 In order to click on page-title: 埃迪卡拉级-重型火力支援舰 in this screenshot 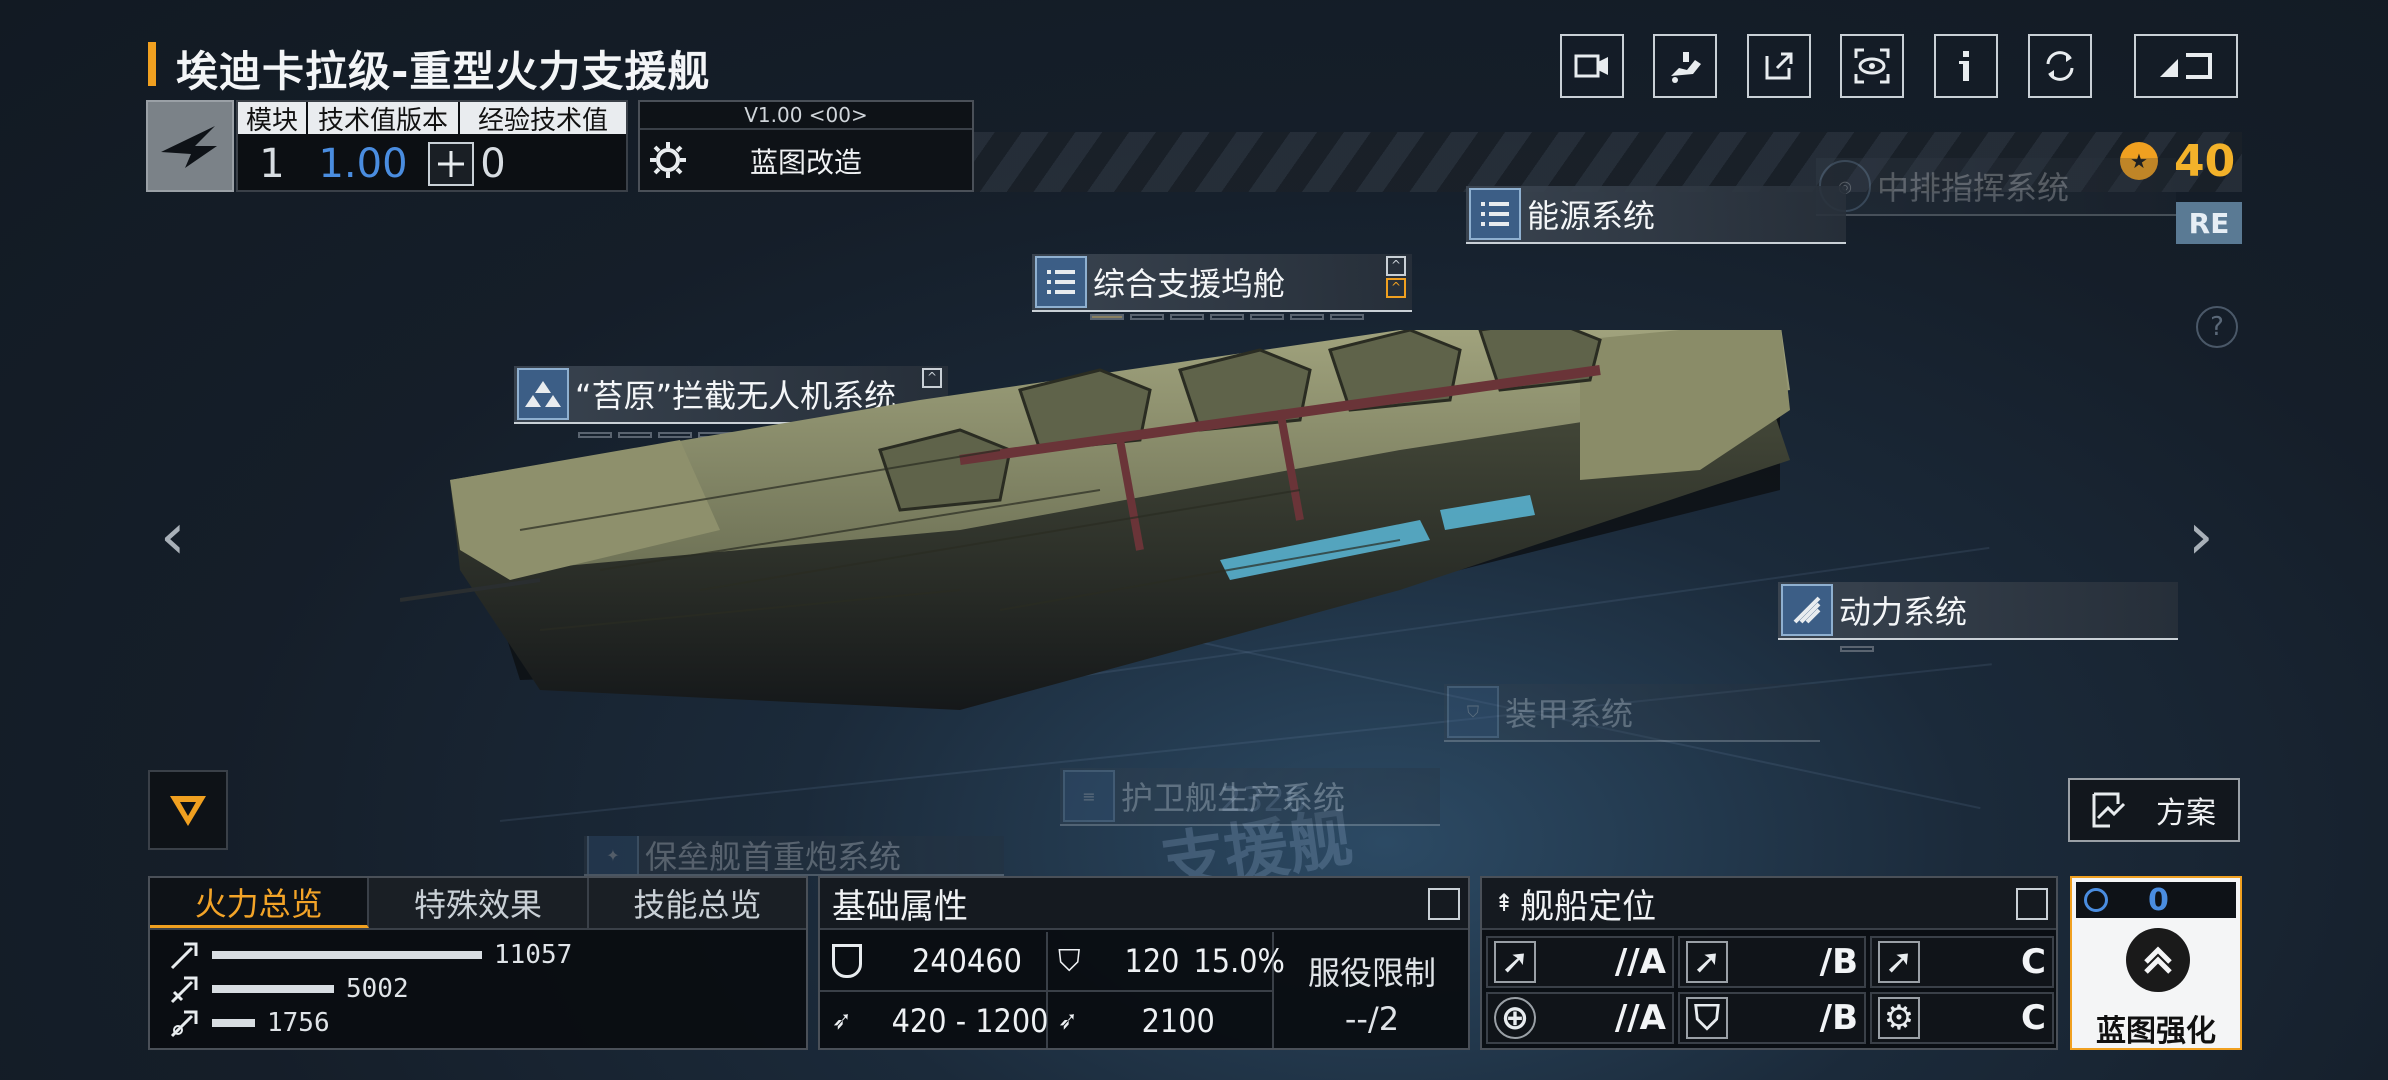, I will do `click(443, 71)`.